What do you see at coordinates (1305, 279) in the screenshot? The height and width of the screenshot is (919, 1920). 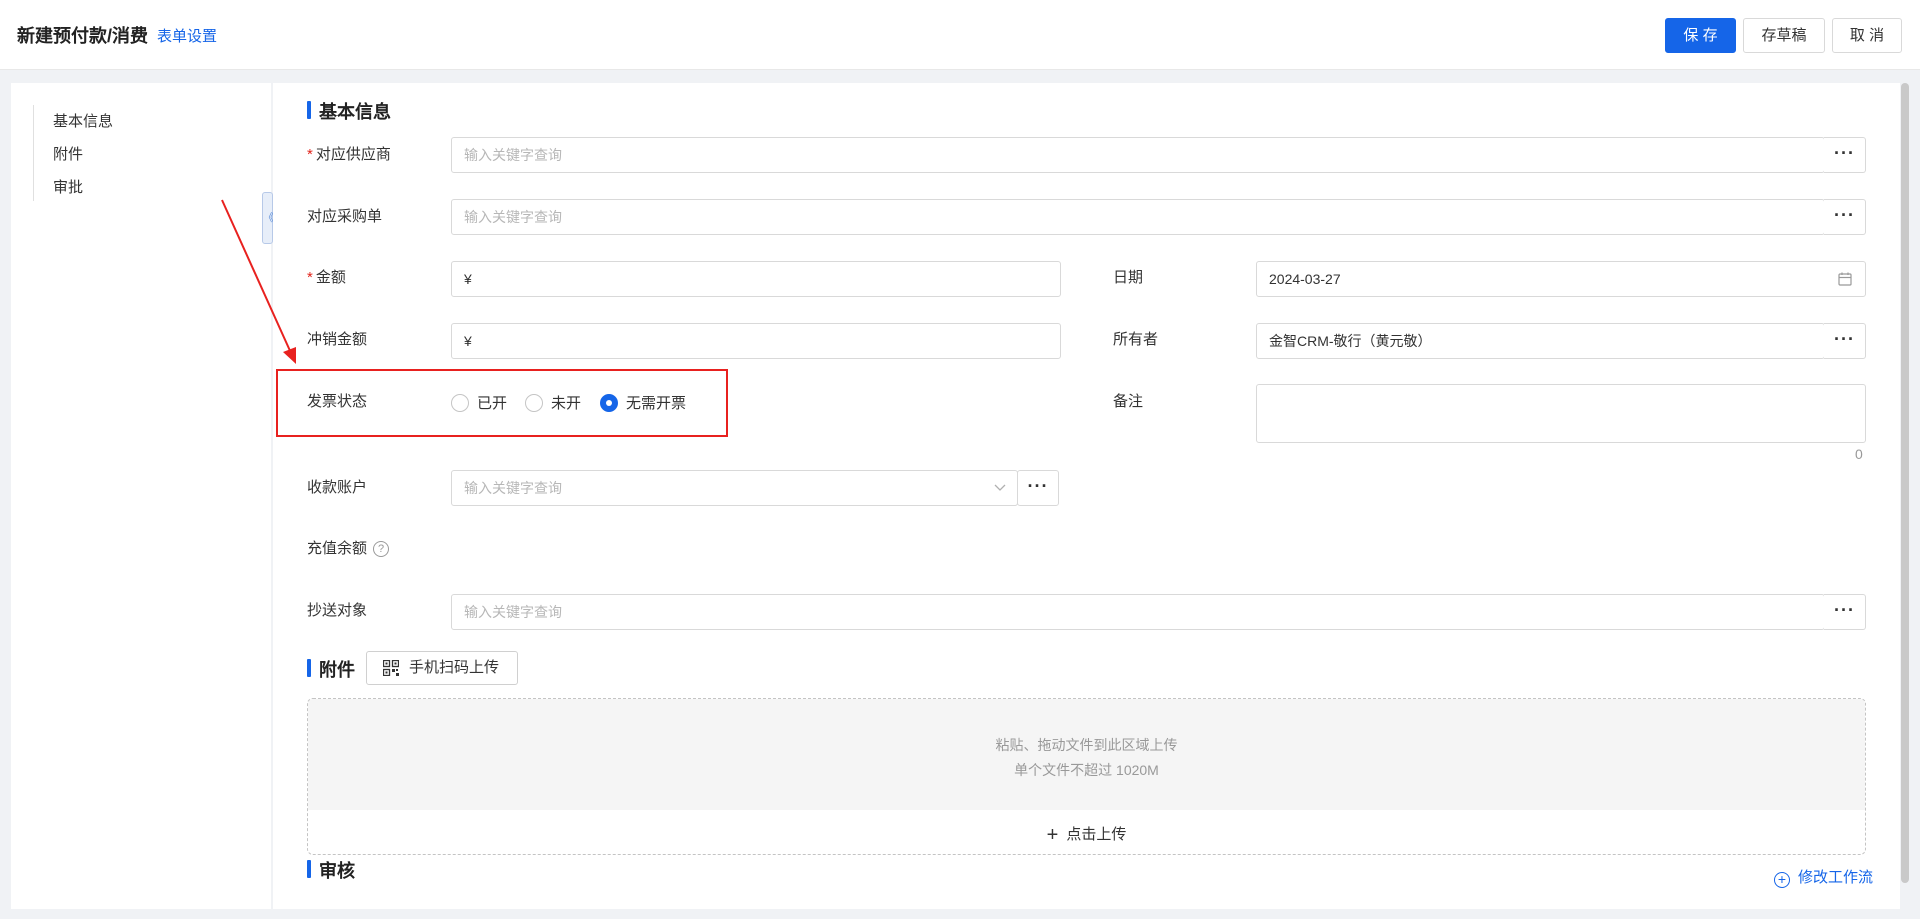 I see `date-value: 2024-03-27` at bounding box center [1305, 279].